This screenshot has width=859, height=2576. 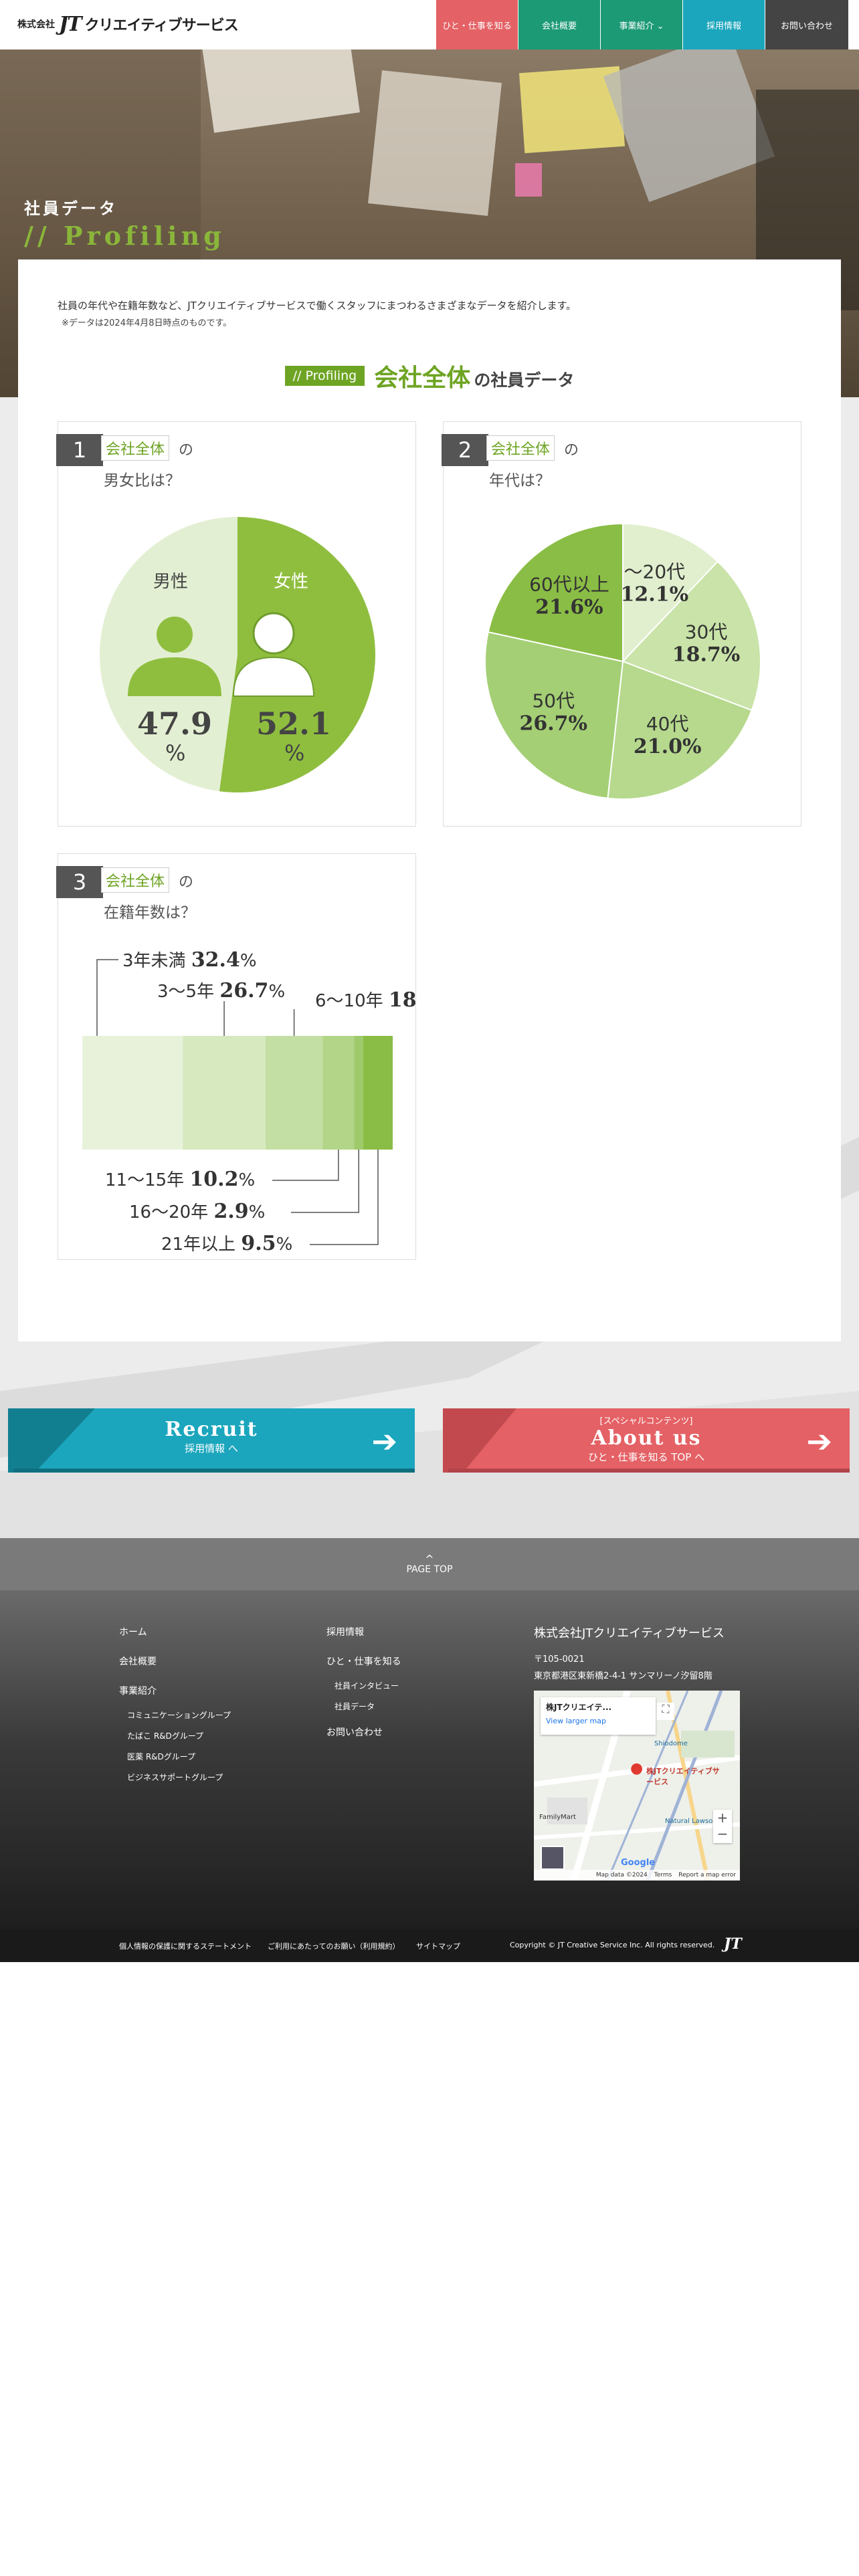 I want to click on section-title-suffix: の社員データ, so click(x=524, y=380).